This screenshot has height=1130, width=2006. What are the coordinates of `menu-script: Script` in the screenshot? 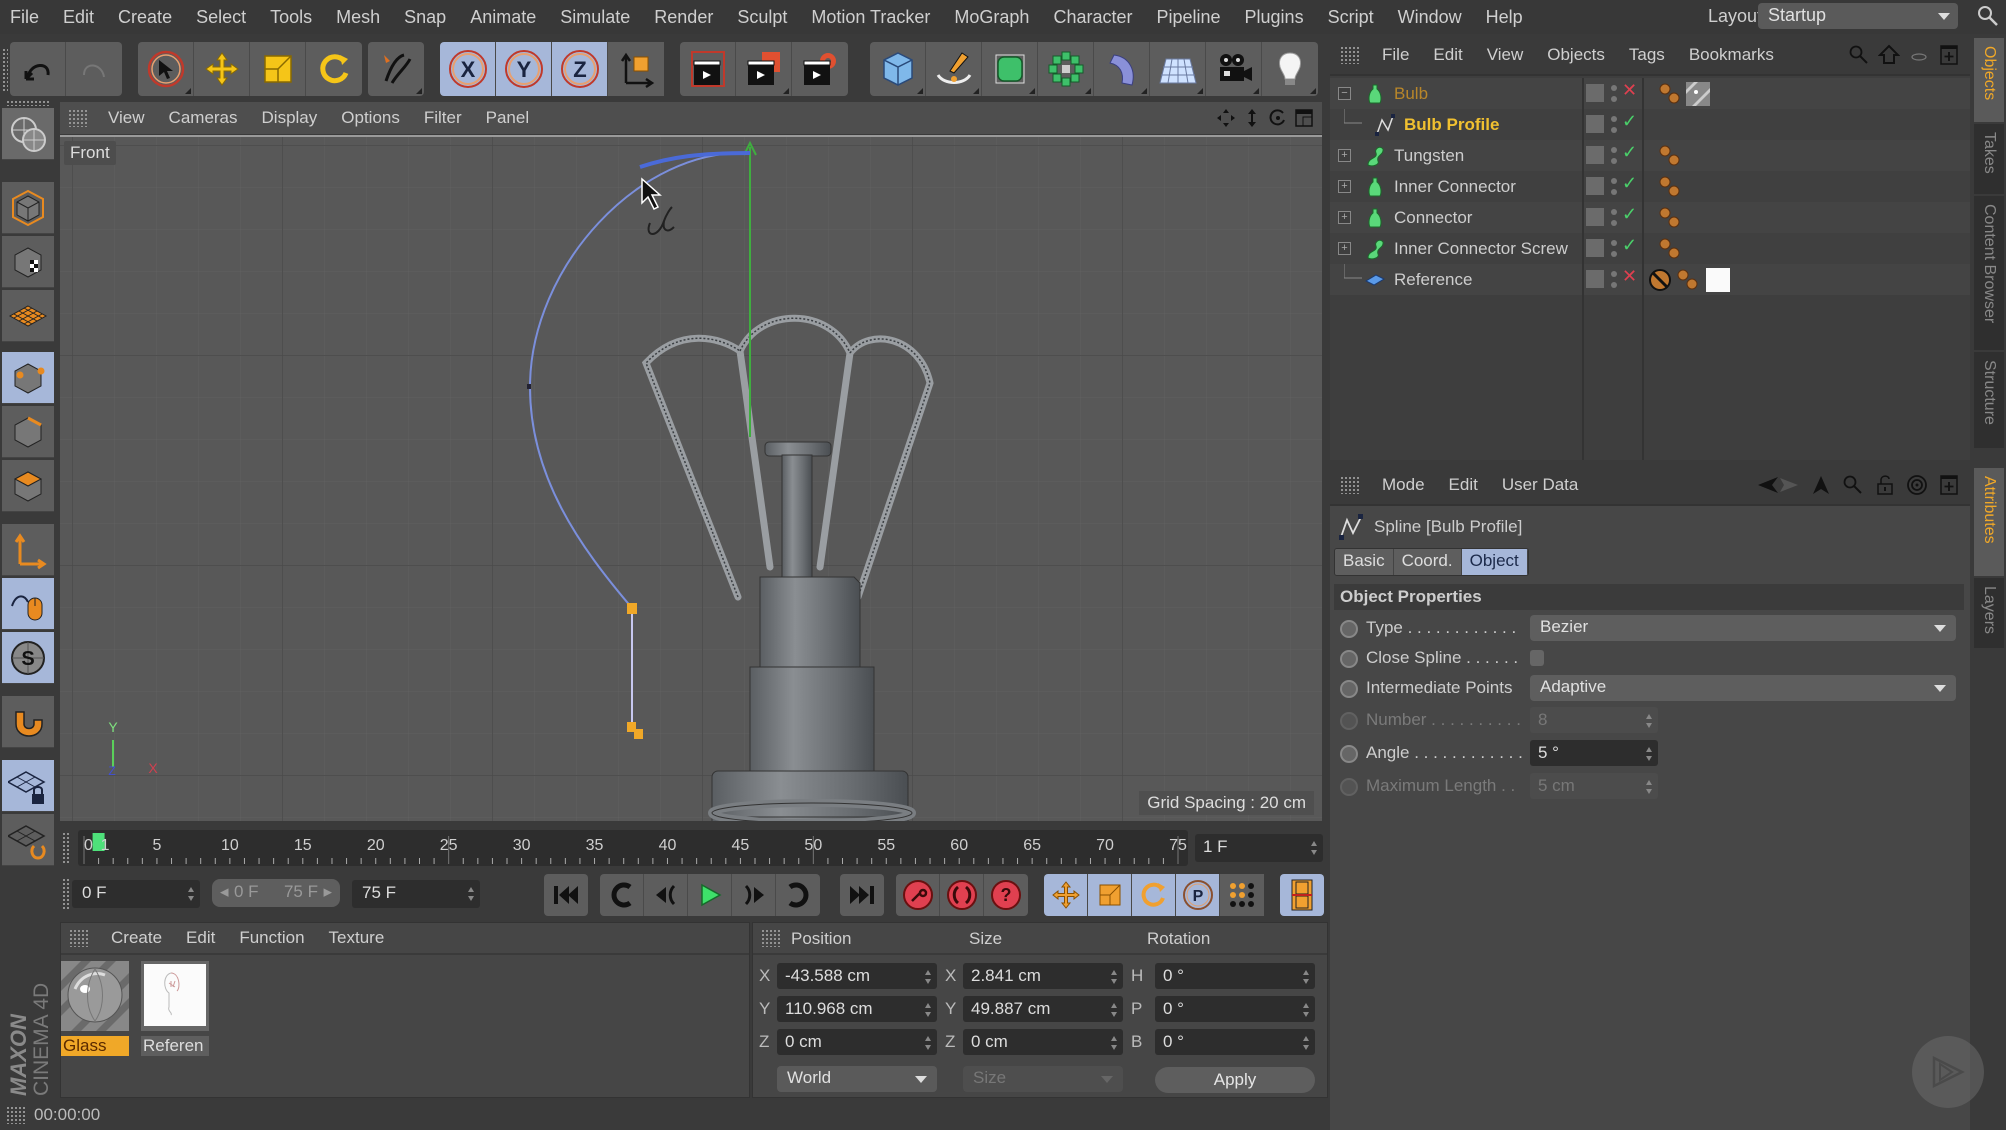 It's located at (1351, 17).